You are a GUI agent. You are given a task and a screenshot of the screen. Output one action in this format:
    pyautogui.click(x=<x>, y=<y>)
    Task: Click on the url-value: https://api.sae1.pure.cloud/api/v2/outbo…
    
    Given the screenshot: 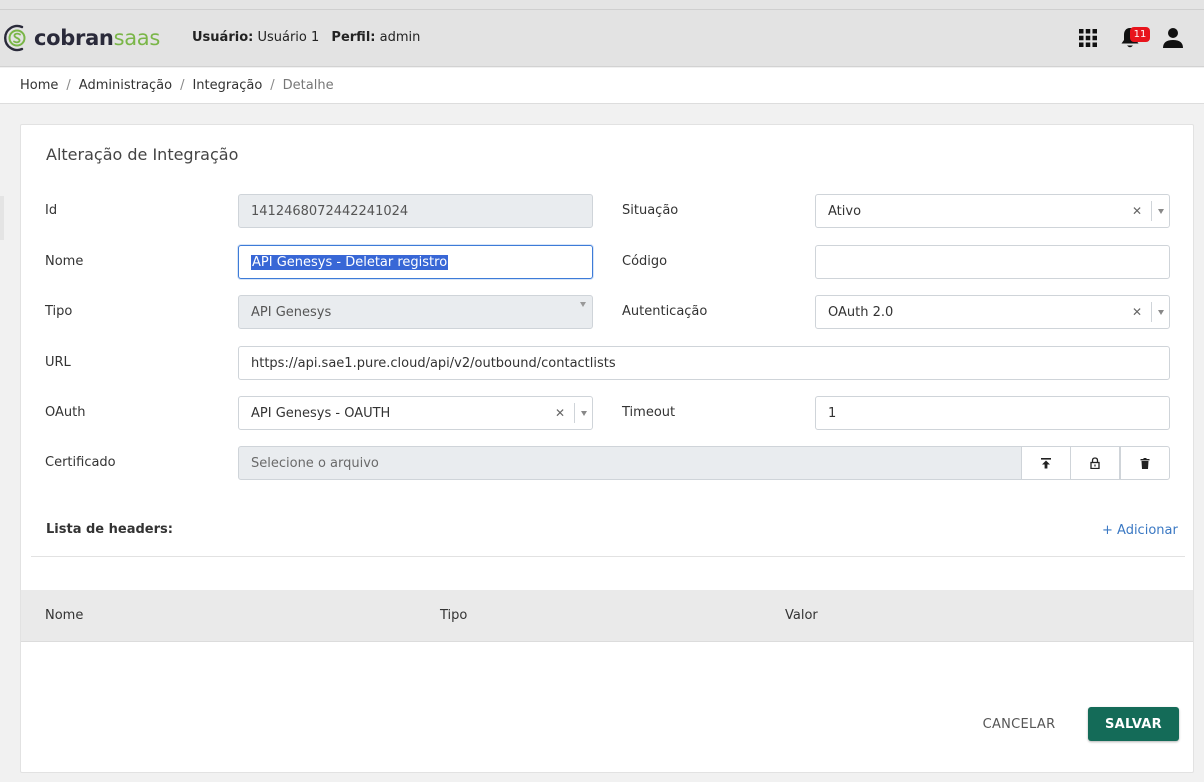 What is the action you would take?
    pyautogui.click(x=433, y=363)
    